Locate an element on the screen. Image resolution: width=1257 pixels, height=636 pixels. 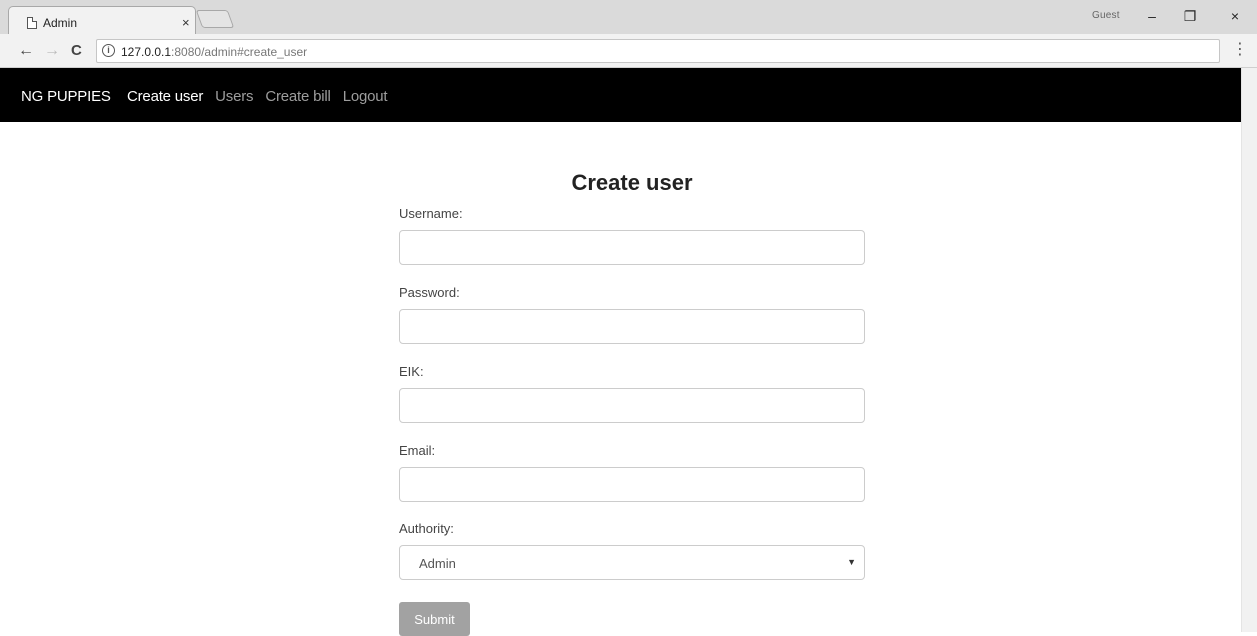
url-text: 127.0.0.1:8080/admin#create_user is located at coordinates (214, 52).